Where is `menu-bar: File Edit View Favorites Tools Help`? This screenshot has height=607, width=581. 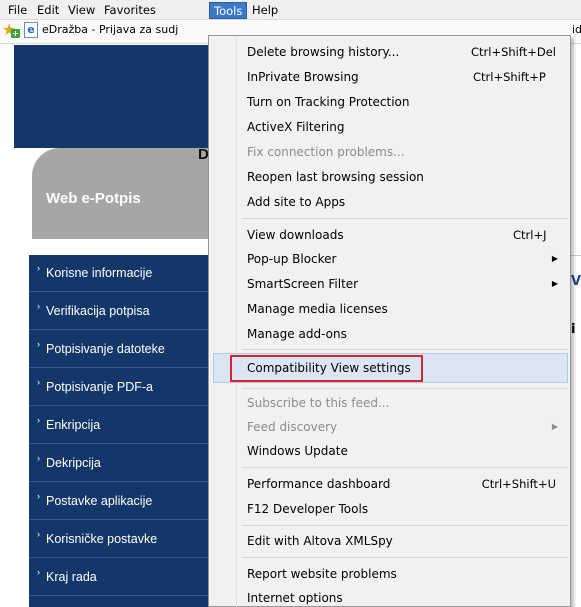 menu-bar: File Edit View Favorites Tools Help is located at coordinates (290, 10).